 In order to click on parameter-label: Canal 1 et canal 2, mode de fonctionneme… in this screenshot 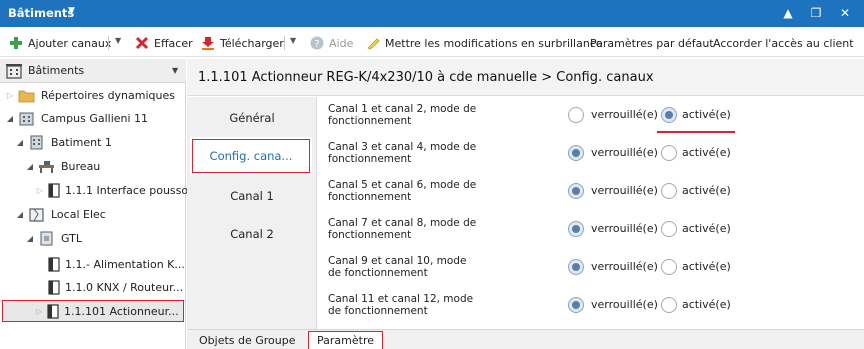, I will do `click(402, 115)`.